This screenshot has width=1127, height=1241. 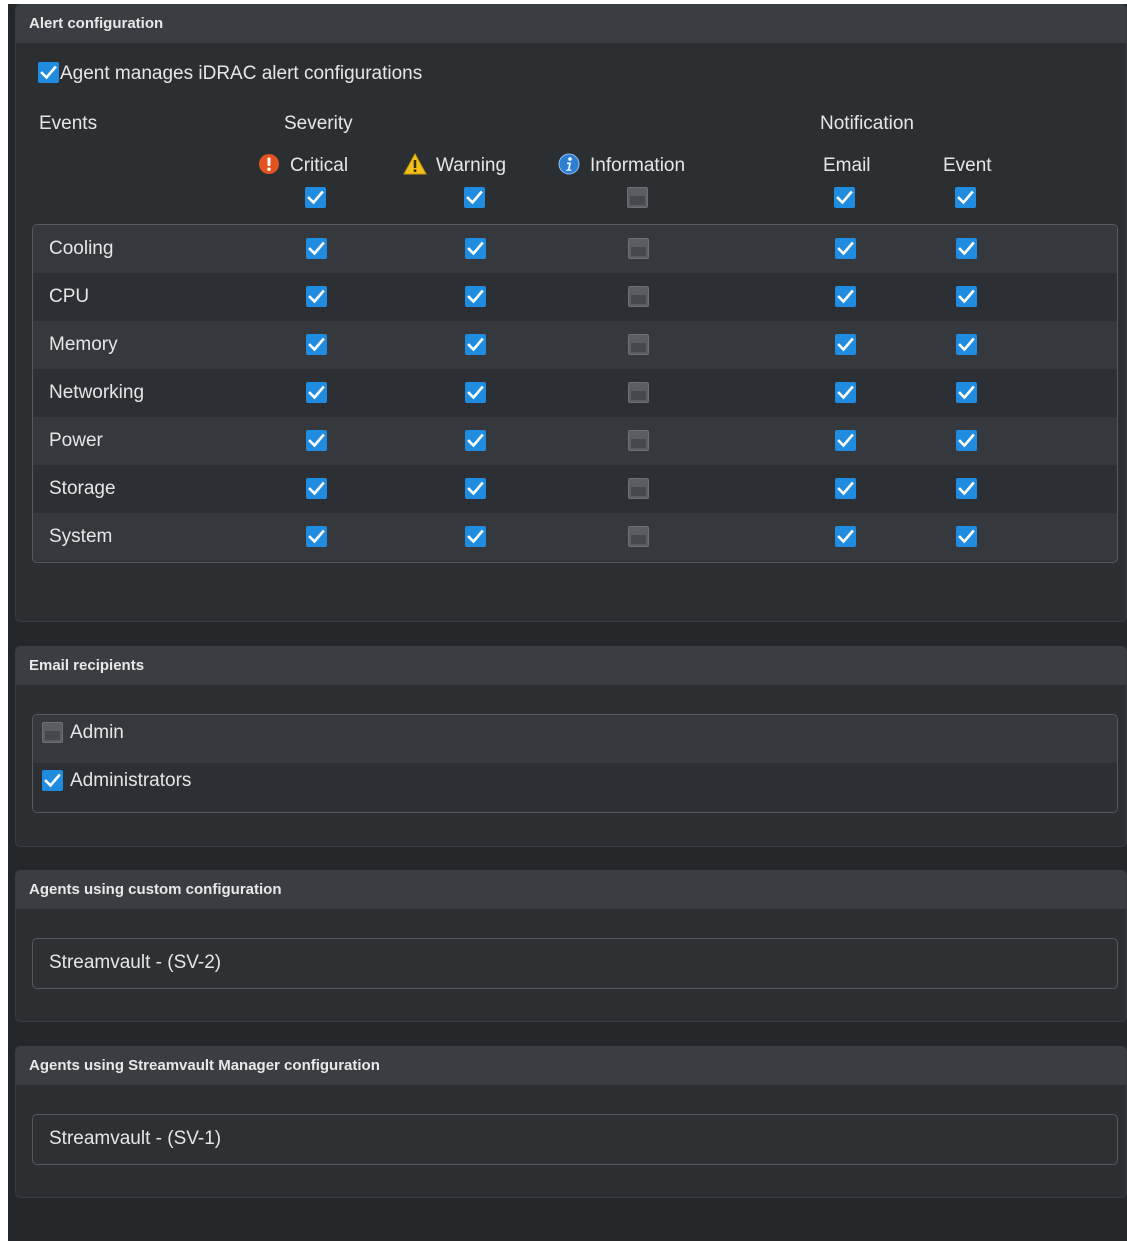 What do you see at coordinates (575, 787) in the screenshot?
I see `recipient-row: Administrators` at bounding box center [575, 787].